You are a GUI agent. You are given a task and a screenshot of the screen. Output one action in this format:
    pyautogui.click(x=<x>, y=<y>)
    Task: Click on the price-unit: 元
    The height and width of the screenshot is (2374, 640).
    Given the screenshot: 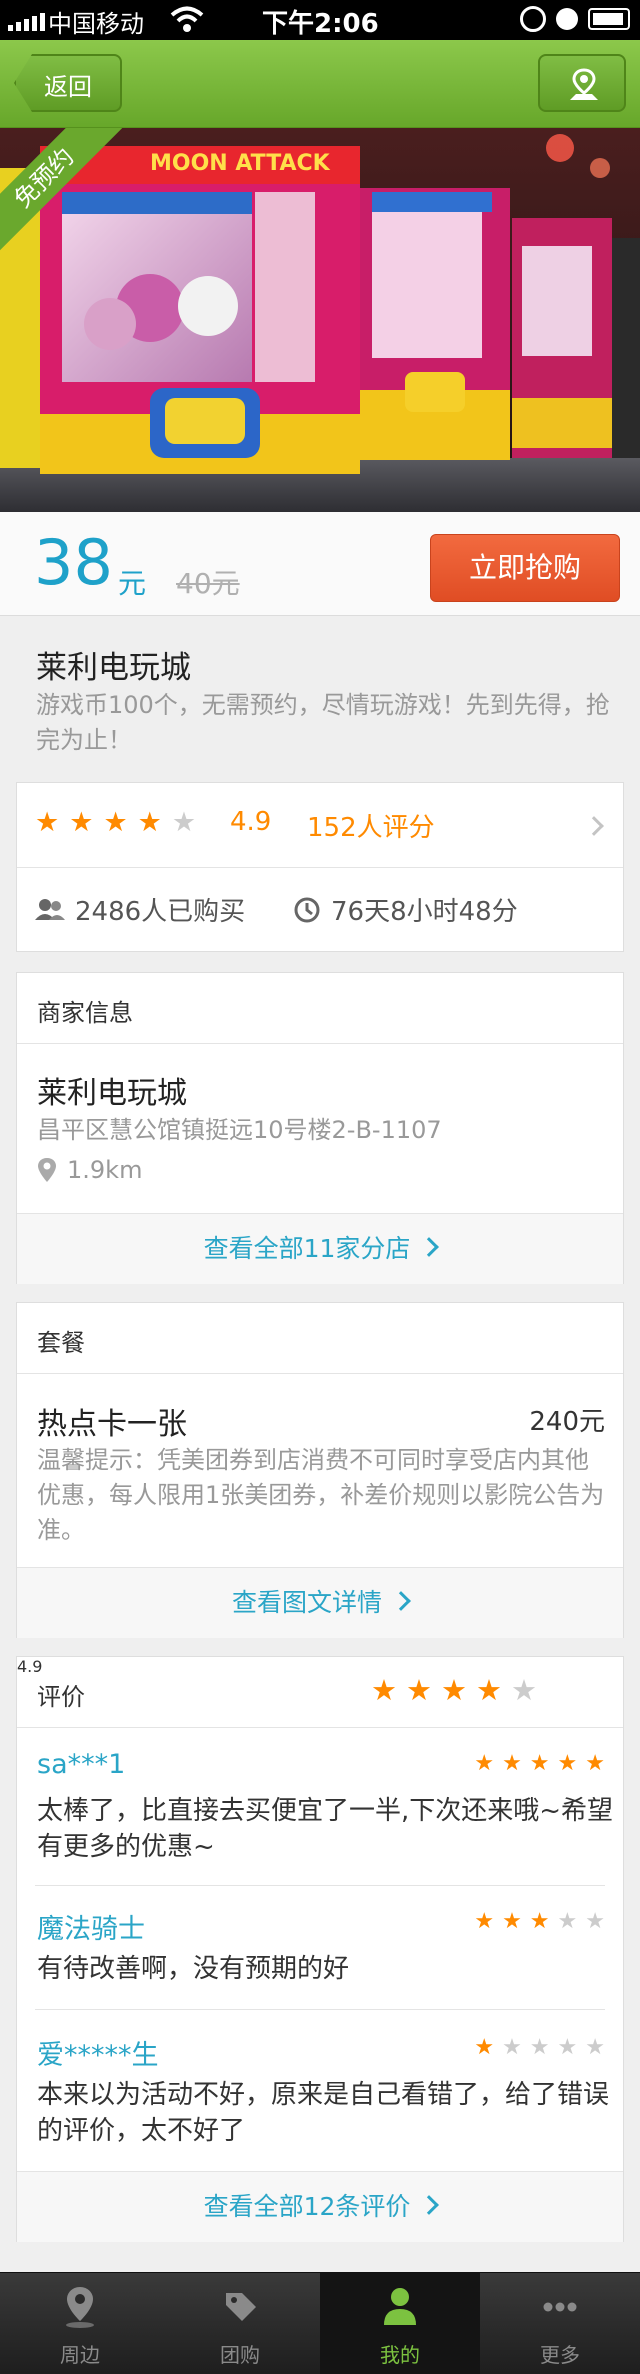 What is the action you would take?
    pyautogui.click(x=132, y=583)
    